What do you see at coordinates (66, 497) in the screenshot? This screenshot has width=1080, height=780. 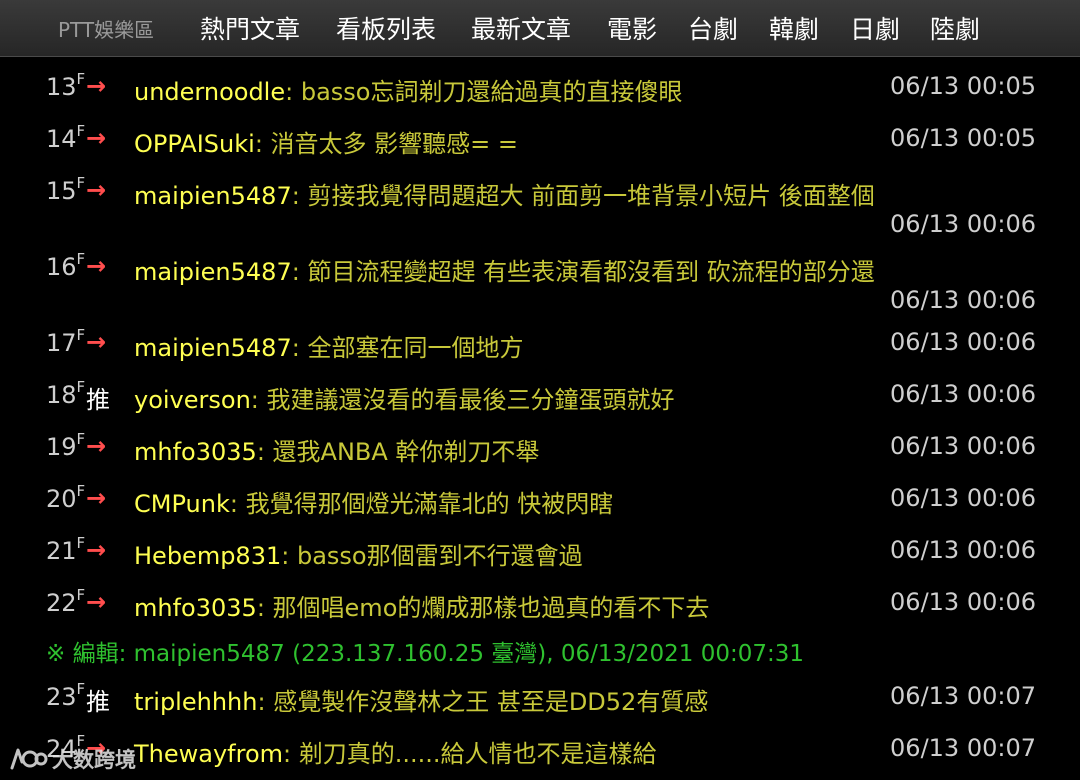 I see `floor-number: 20F` at bounding box center [66, 497].